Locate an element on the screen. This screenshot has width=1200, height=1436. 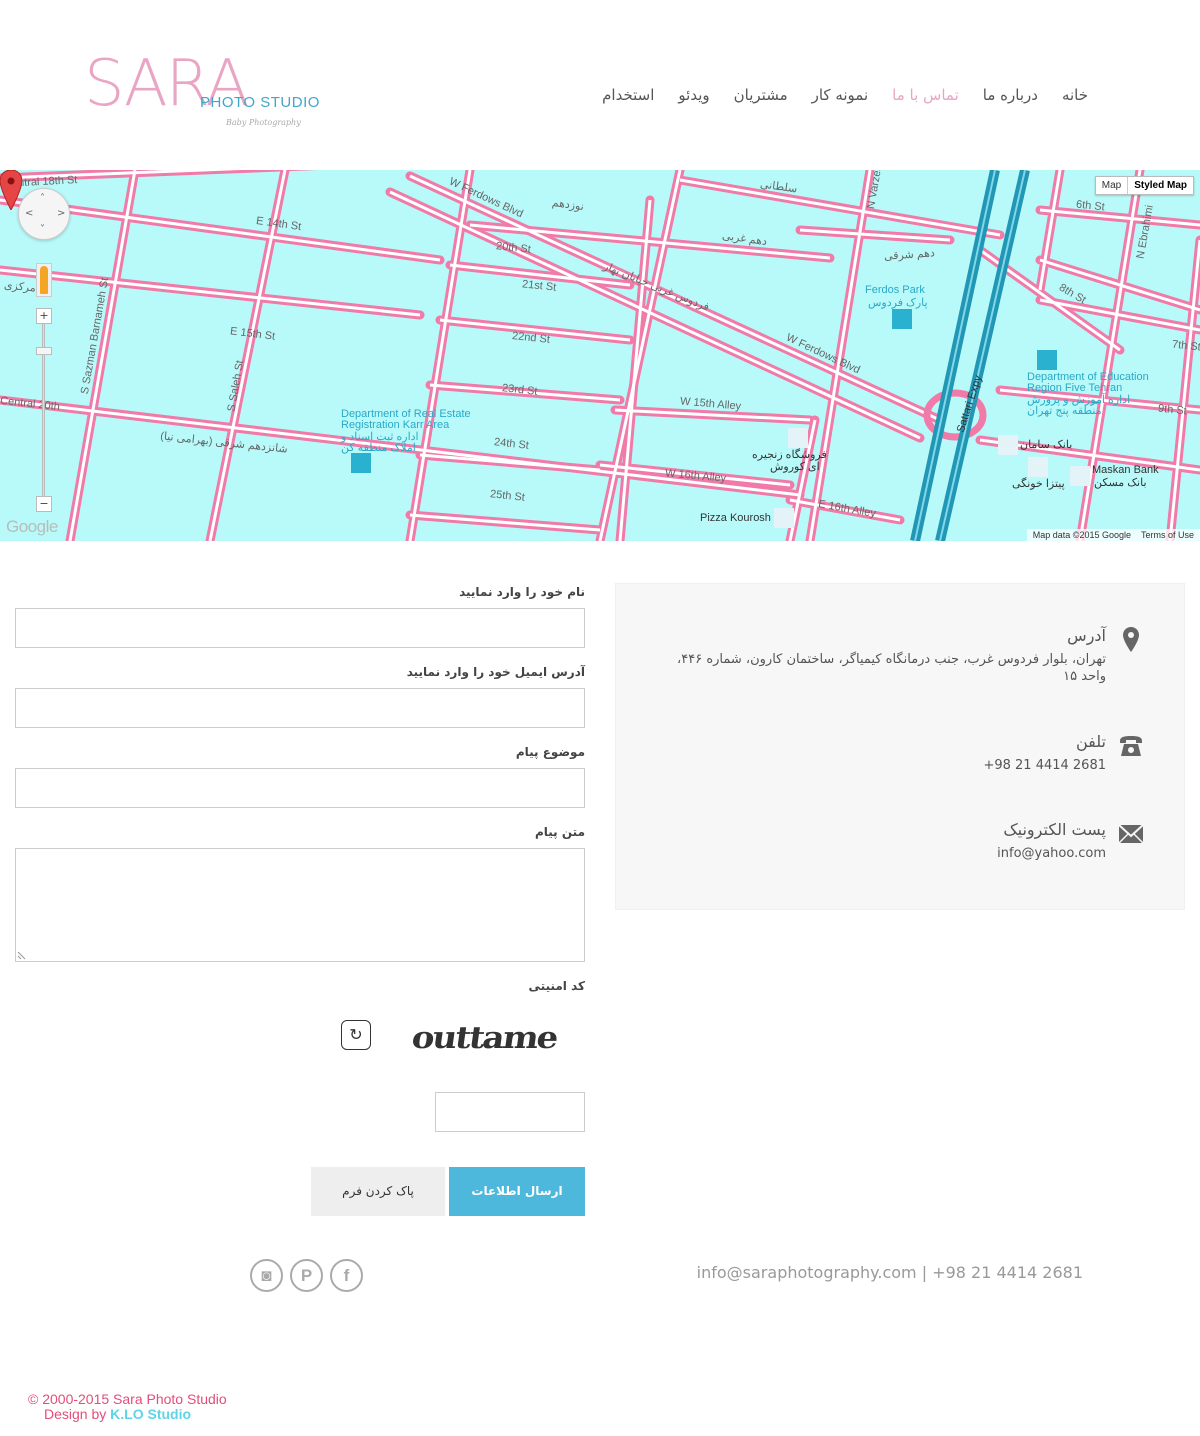
nav-careers: استخدام is located at coordinates (628, 95).